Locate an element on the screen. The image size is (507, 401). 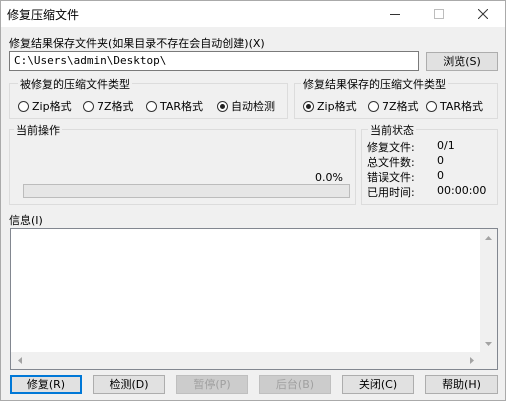
status-row-errors: 错误文件: 0 is located at coordinates (405, 177).